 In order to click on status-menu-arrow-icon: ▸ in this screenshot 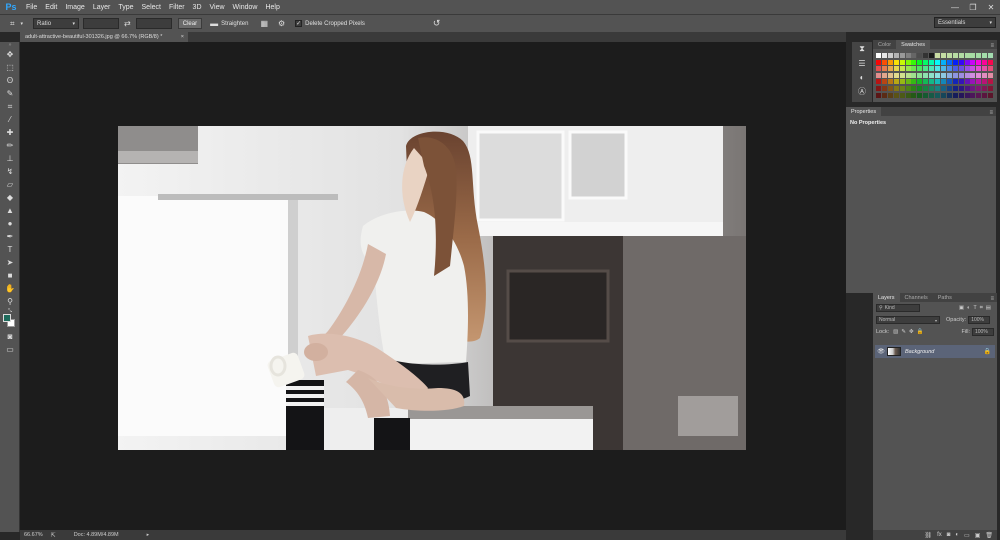, I will do `click(148, 535)`.